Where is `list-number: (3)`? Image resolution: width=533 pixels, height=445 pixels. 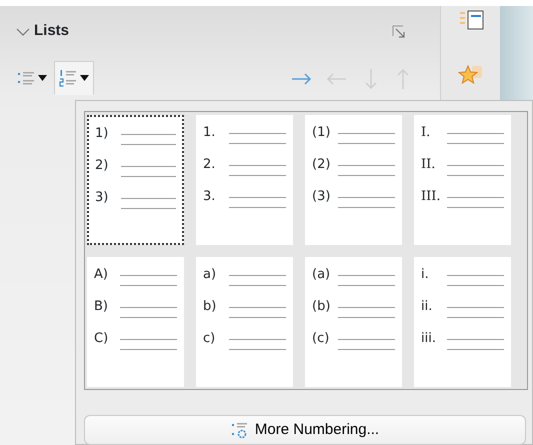 list-number: (3) is located at coordinates (322, 197).